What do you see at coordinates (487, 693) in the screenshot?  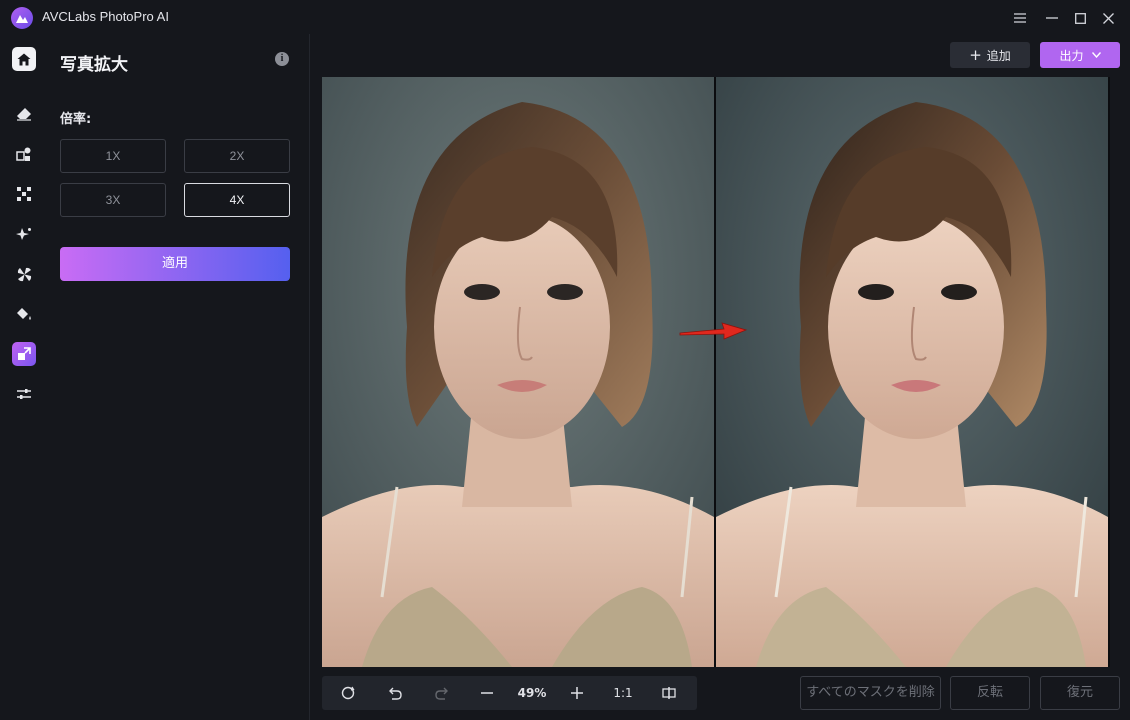 I see `zoom-out-icon` at bounding box center [487, 693].